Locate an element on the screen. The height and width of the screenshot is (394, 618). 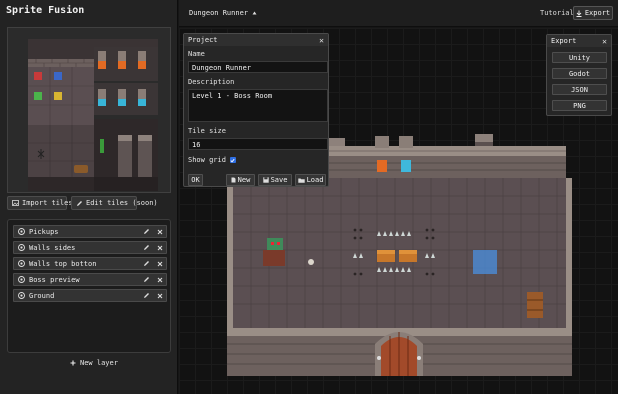
edit-tiles-label: Edit tiles (soon) is located at coordinates (122, 203).